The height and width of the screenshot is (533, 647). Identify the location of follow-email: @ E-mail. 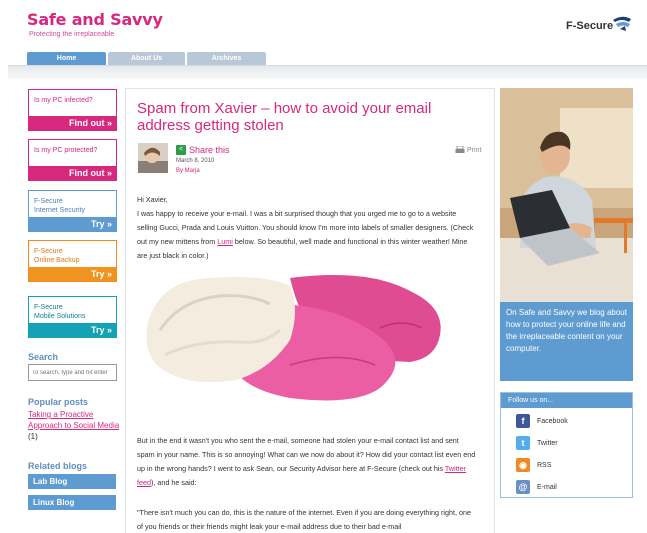
(536, 487).